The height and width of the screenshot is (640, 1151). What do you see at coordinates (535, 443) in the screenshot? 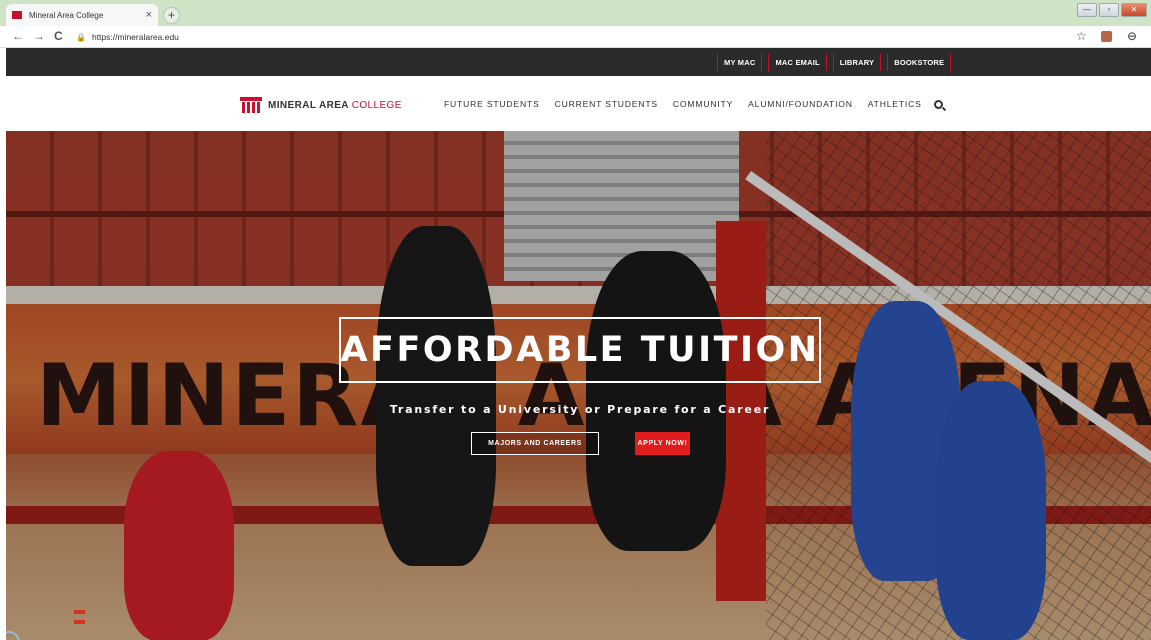
I see `majors-and-careers-button: MAJORS AND CAREERS` at bounding box center [535, 443].